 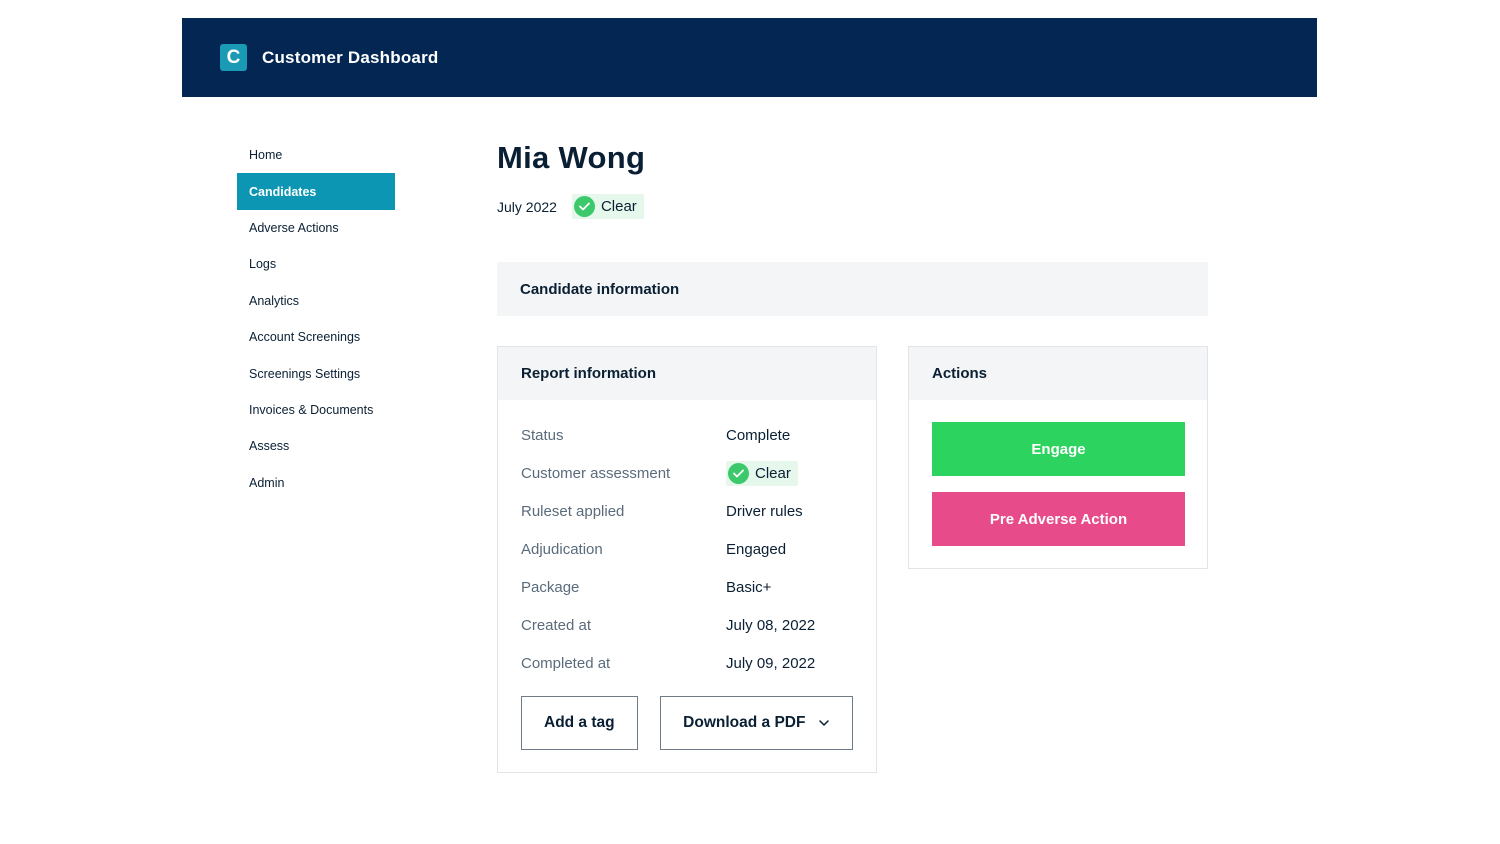 What do you see at coordinates (749, 587) in the screenshot?
I see `row-value: Basic+` at bounding box center [749, 587].